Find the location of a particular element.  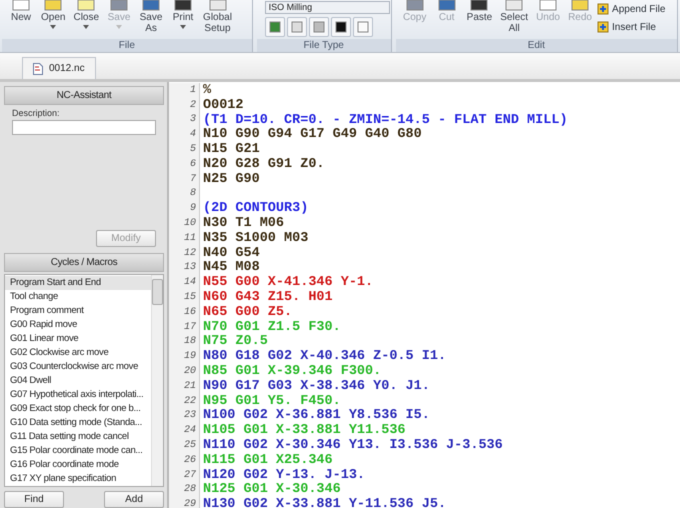

code-line: N125 G01 X-30.346 is located at coordinates (271, 490).